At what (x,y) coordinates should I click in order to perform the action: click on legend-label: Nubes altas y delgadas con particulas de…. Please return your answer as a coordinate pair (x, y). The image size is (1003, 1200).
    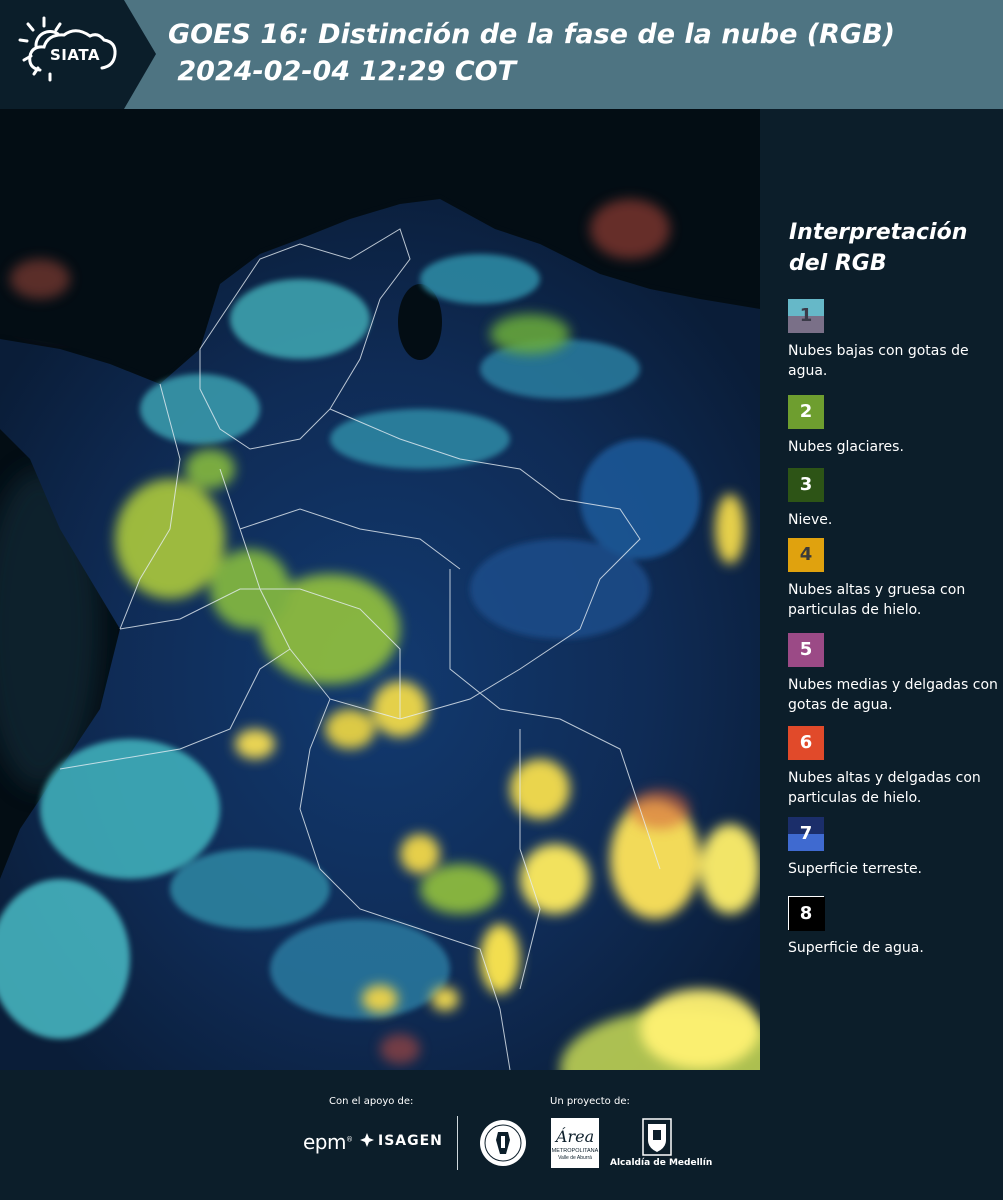
    Looking at the image, I should click on (884, 788).